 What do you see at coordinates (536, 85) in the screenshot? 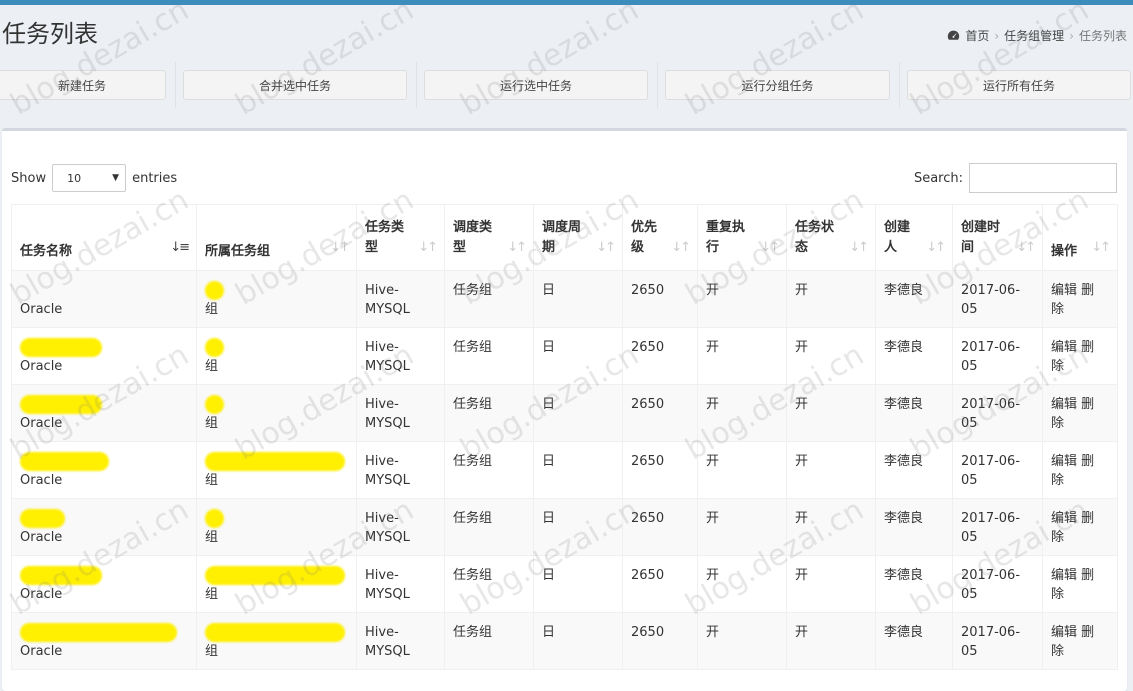
I see `run-selected-button: 运行选中任务` at bounding box center [536, 85].